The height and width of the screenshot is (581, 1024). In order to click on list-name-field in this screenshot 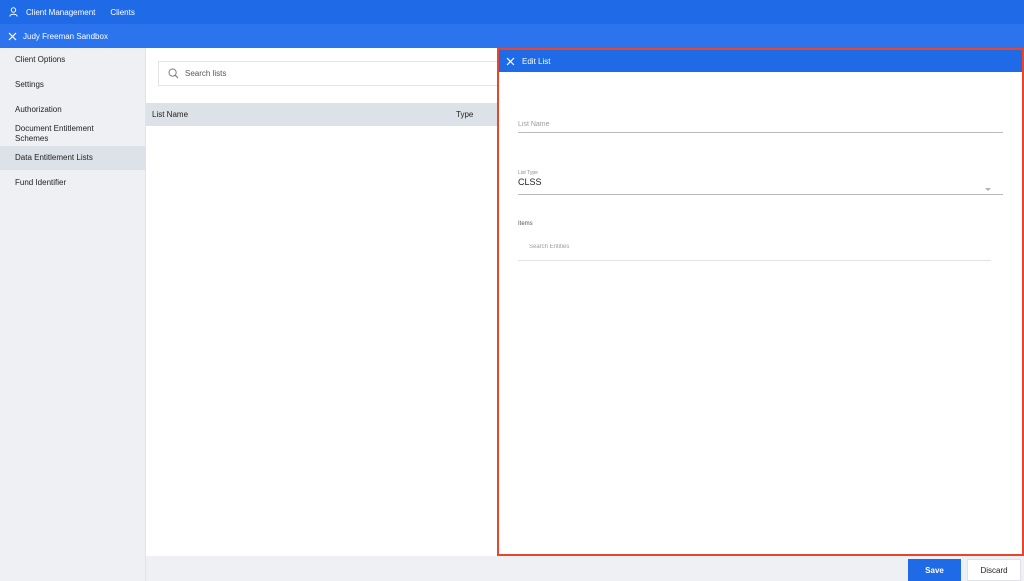, I will do `click(760, 126)`.